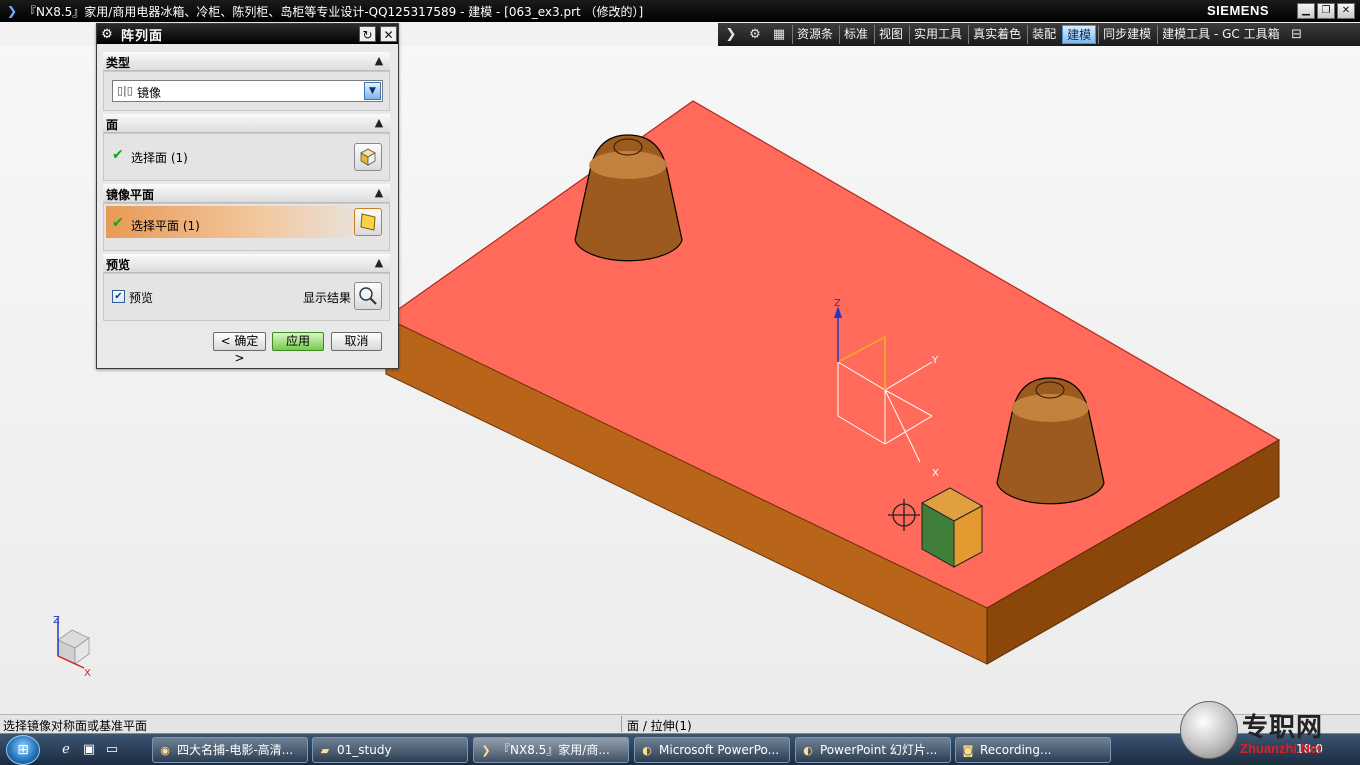 The image size is (1360, 765). What do you see at coordinates (142, 36) in the screenshot?
I see `dialog-title: 阵列面` at bounding box center [142, 36].